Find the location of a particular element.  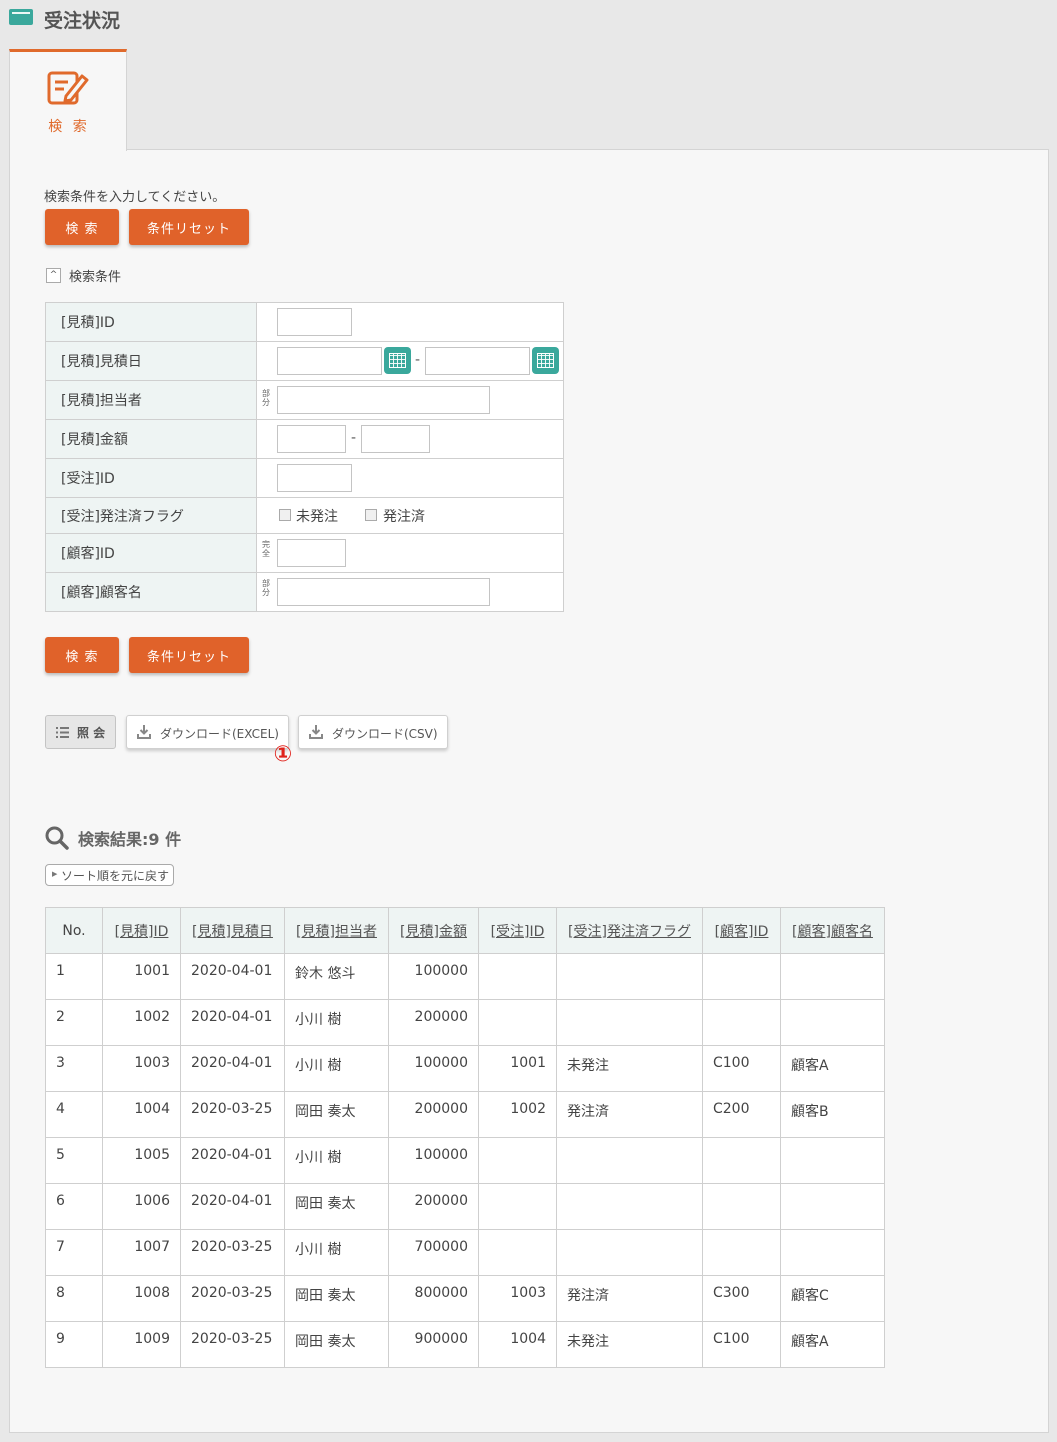

table-row: 2 1002 2020-04-01 小川 樹 200000 is located at coordinates (465, 1022).